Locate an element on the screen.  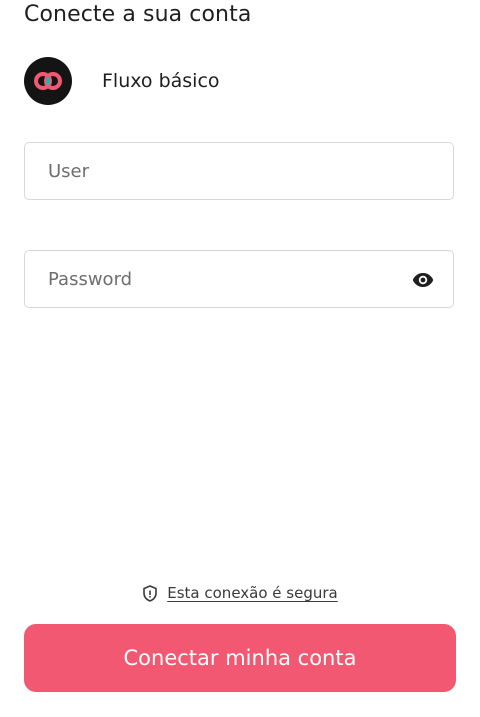
app-name: Fluxo básico is located at coordinates (161, 81).